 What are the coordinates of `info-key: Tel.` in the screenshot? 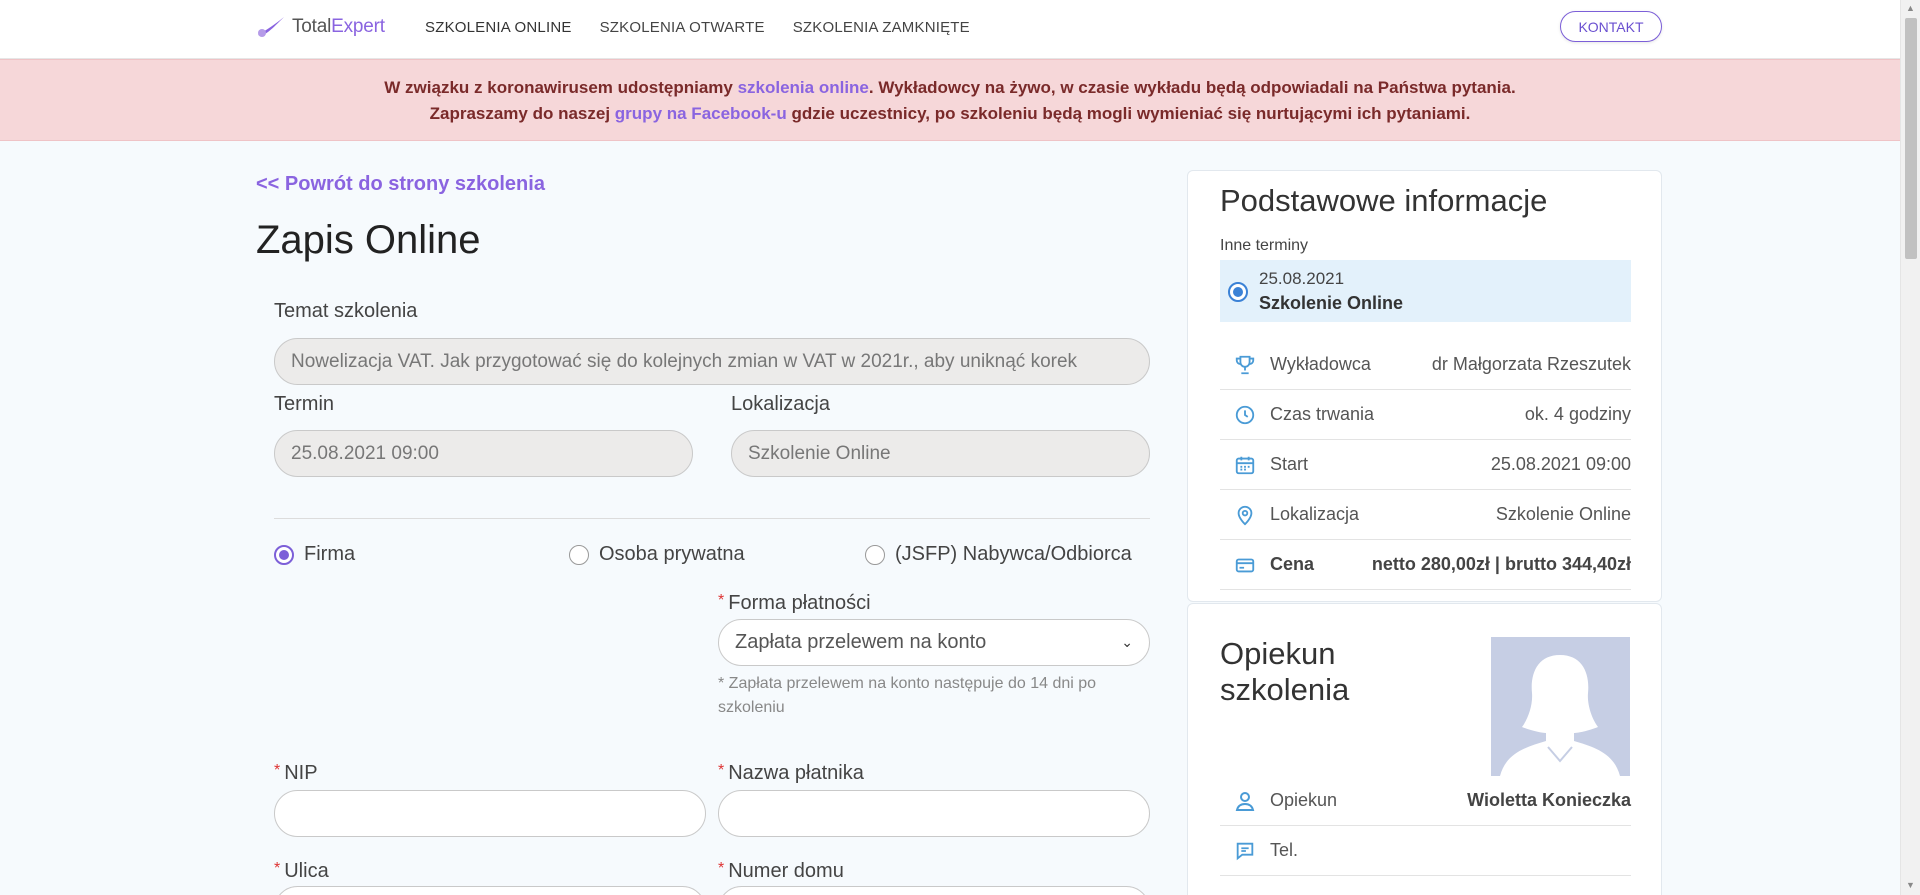 It's located at (1284, 850).